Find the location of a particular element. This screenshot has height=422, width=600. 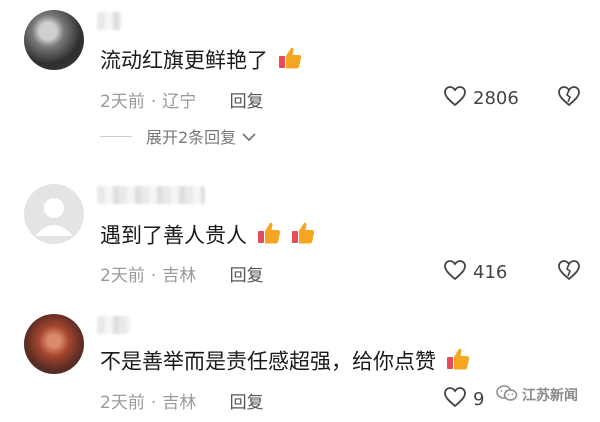

comment-meta: 2天前 · 辽宁 回复 is located at coordinates (182, 99).